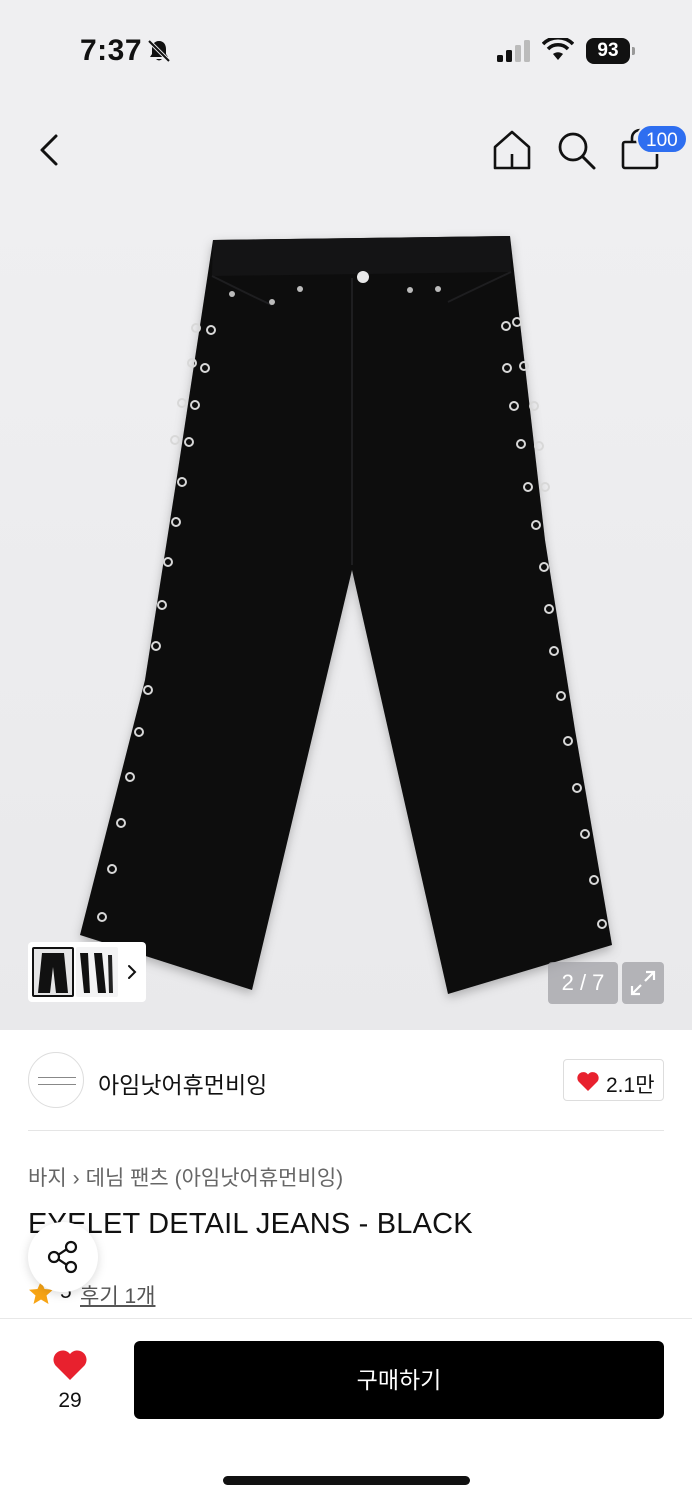 This screenshot has height=1500, width=692. What do you see at coordinates (576, 150) in the screenshot?
I see `search-icon` at bounding box center [576, 150].